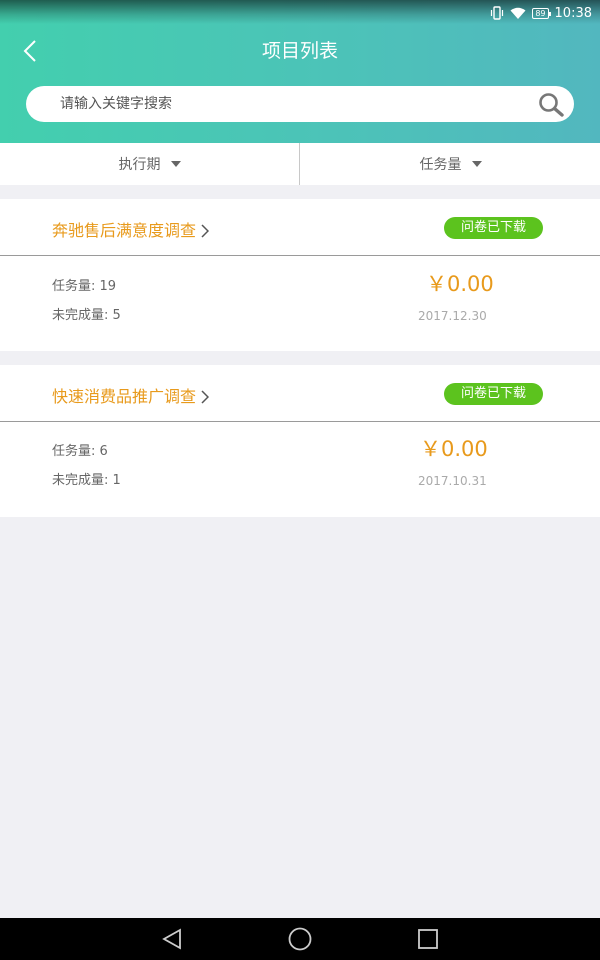 This screenshot has height=960, width=600. What do you see at coordinates (108, 286) in the screenshot?
I see `task-count-value: 19` at bounding box center [108, 286].